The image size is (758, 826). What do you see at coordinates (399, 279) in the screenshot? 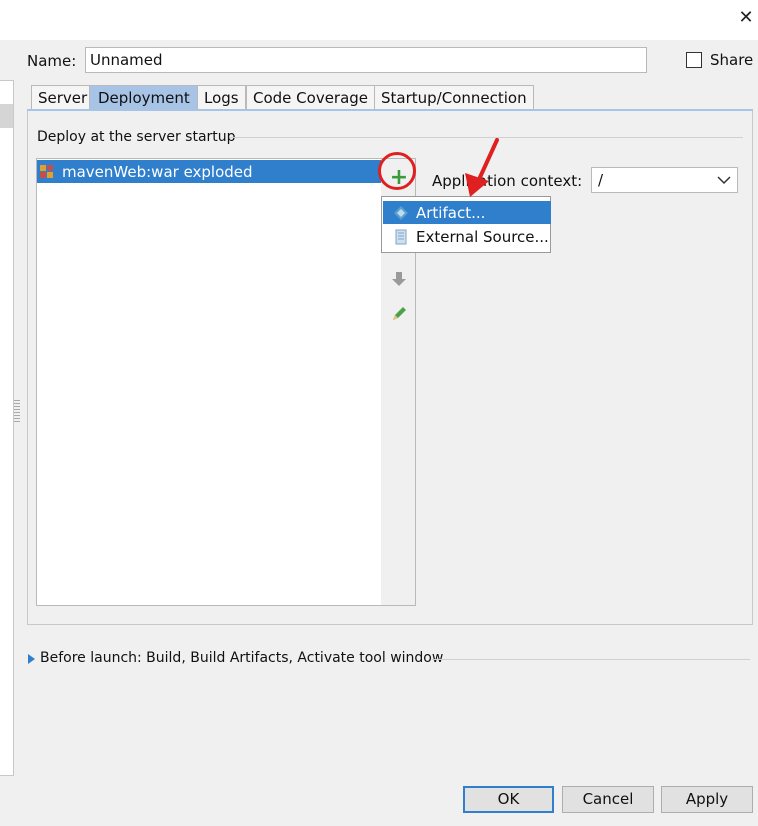
I see `move-down-icon` at bounding box center [399, 279].